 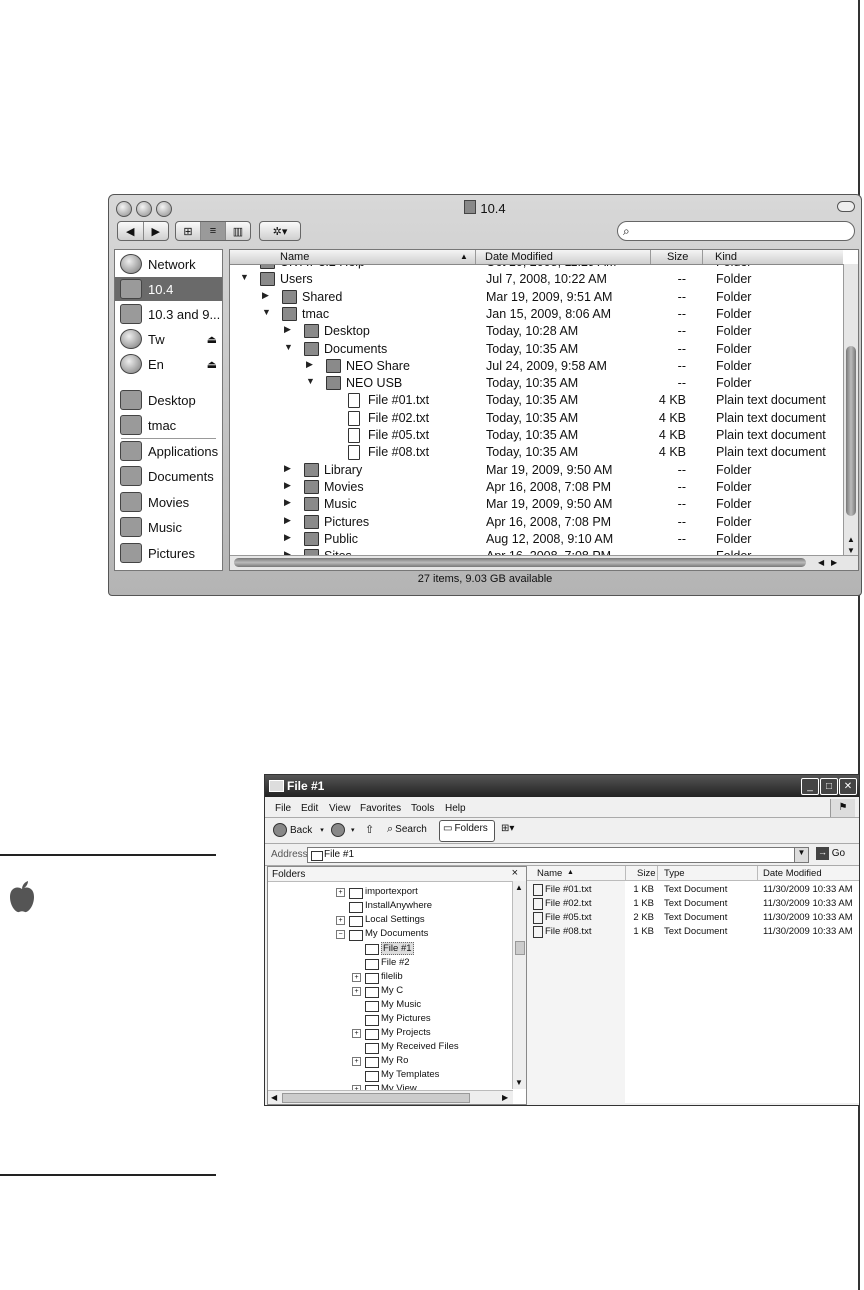 I want to click on scroll-left-icon: ◀, so click(x=821, y=562).